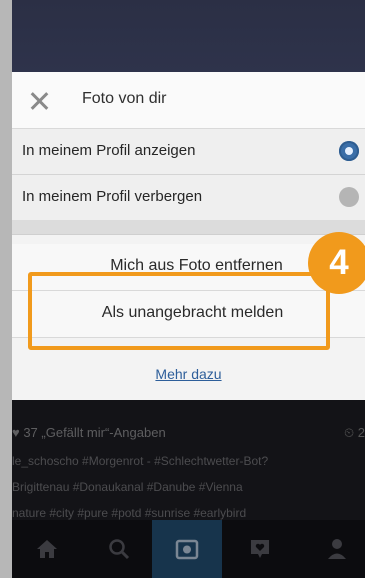 The height and width of the screenshot is (578, 365). I want to click on option-hide-from-profile: In meinem Profil verbergen, so click(188, 198).